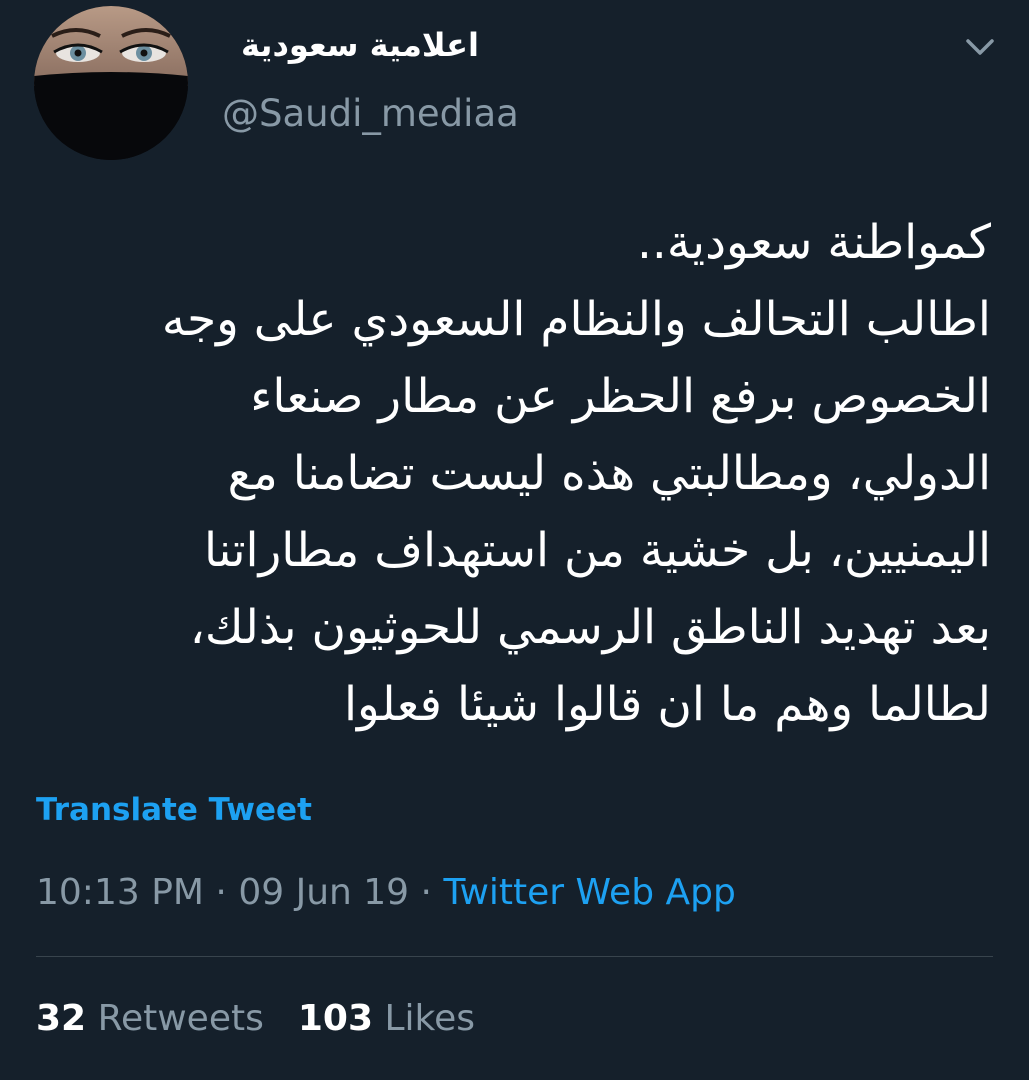 Image resolution: width=1029 pixels, height=1080 pixels. I want to click on likes-stat: 103 Likes, so click(386, 1018).